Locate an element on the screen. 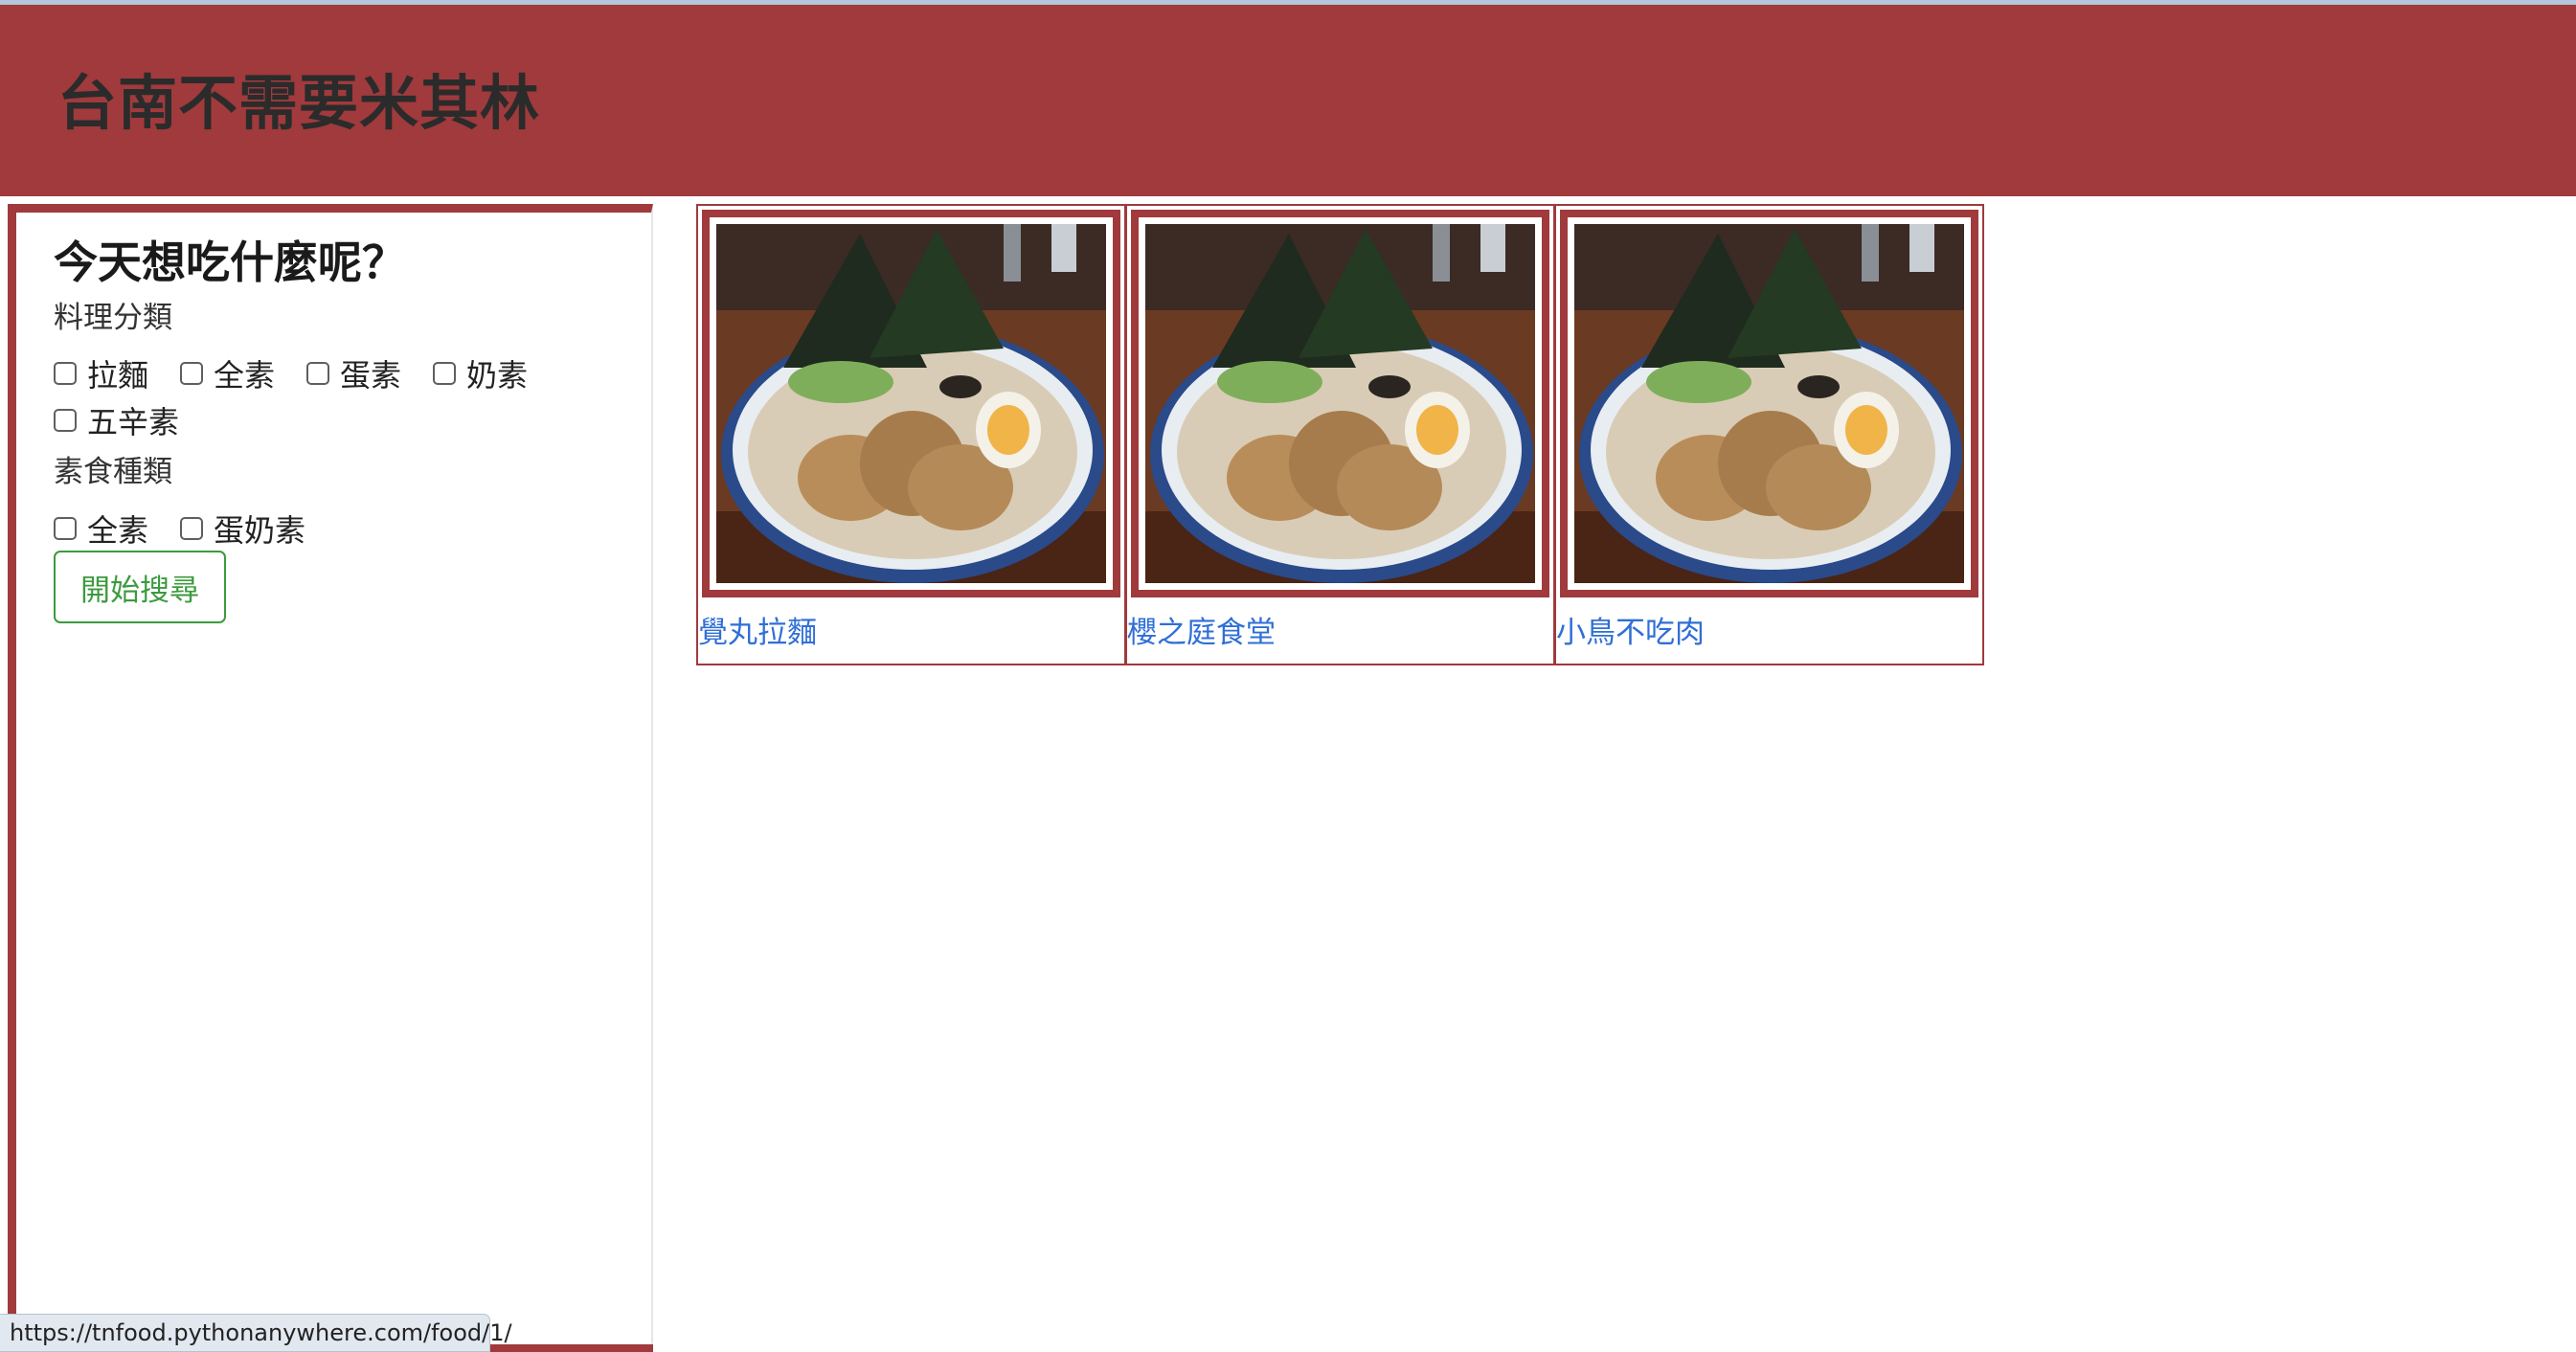 Image resolution: width=2576 pixels, height=1352 pixels. site-header: 台南不需要米其林 is located at coordinates (1288, 100).